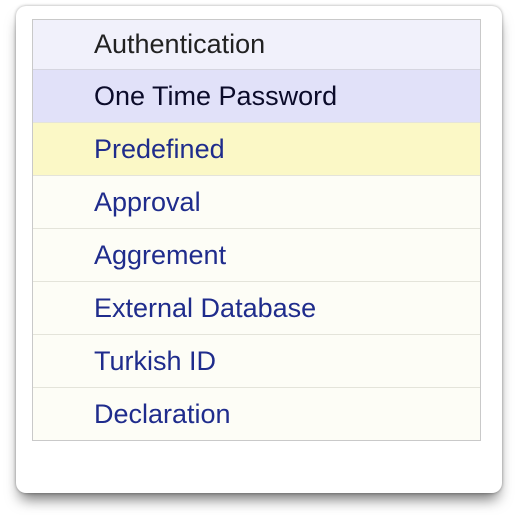 This screenshot has height=515, width=518. Describe the element at coordinates (256, 202) in the screenshot. I see `menu-item-approval: Approval` at that location.